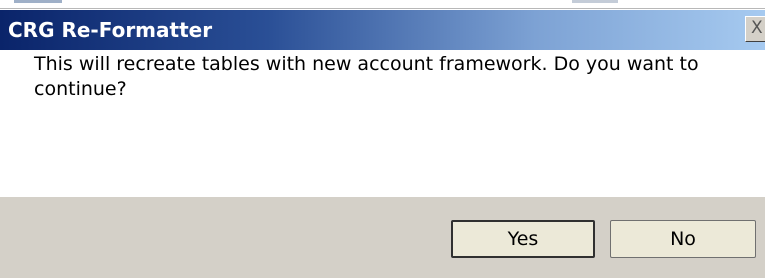  I want to click on close-button: X, so click(755, 29).